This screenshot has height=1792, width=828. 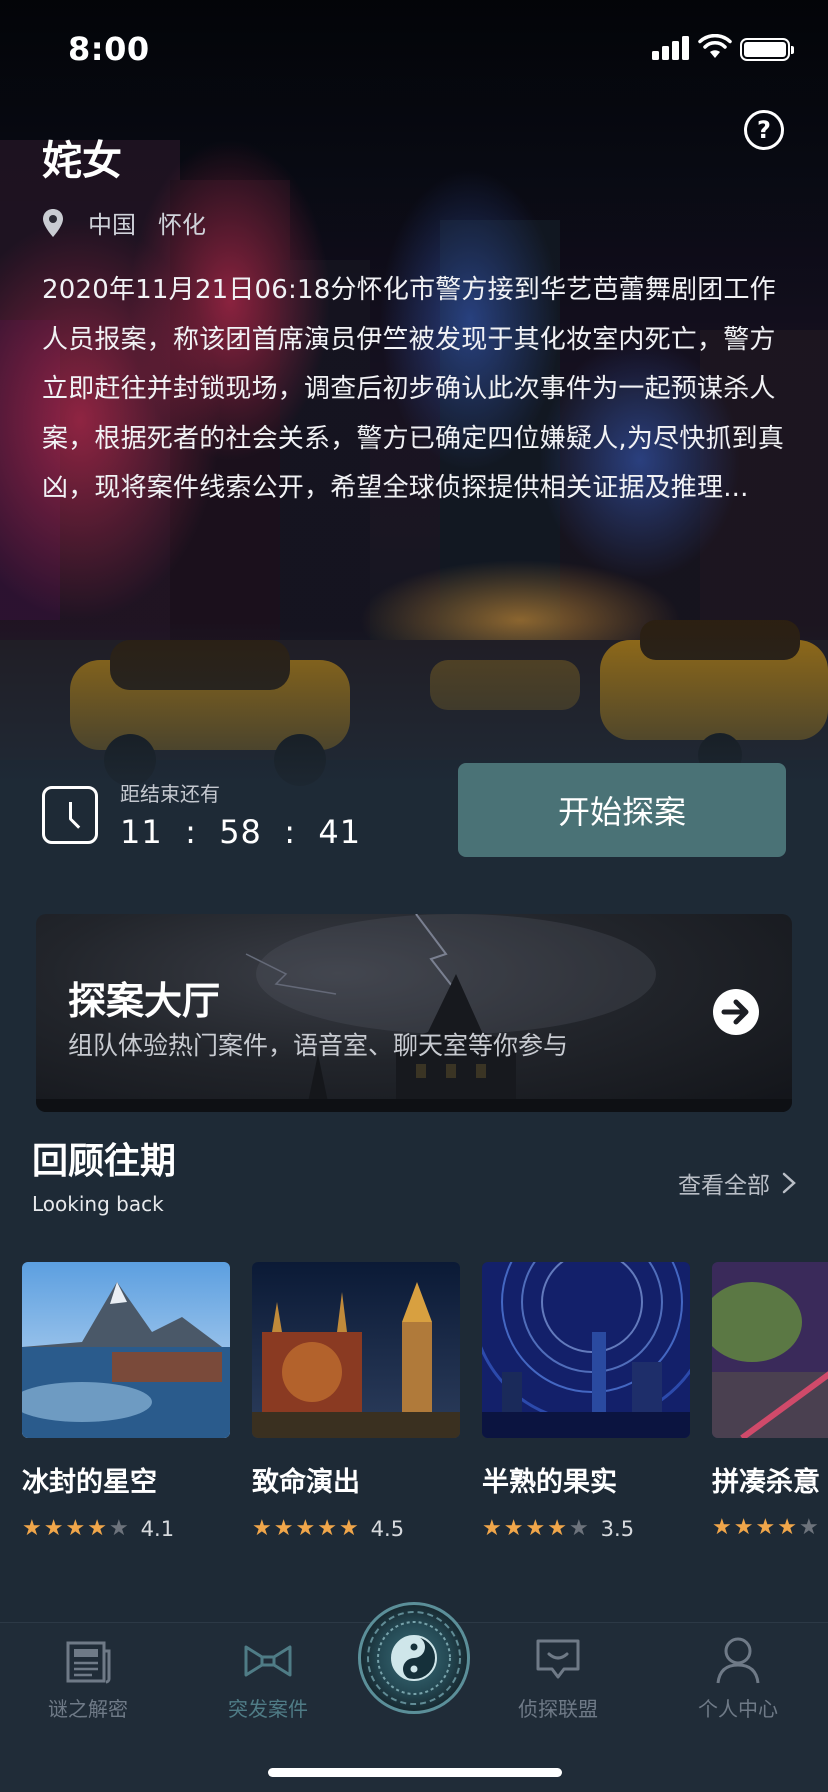 What do you see at coordinates (767, 49) in the screenshot?
I see `battery-icon` at bounding box center [767, 49].